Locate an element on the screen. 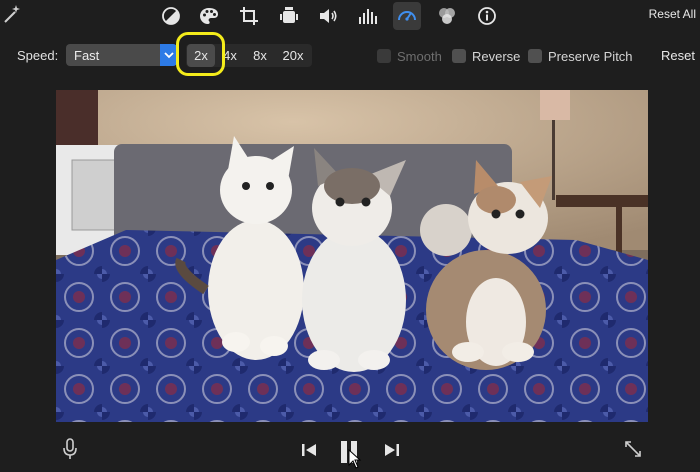 The width and height of the screenshot is (700, 472). smooth-checkbox-box is located at coordinates (384, 56).